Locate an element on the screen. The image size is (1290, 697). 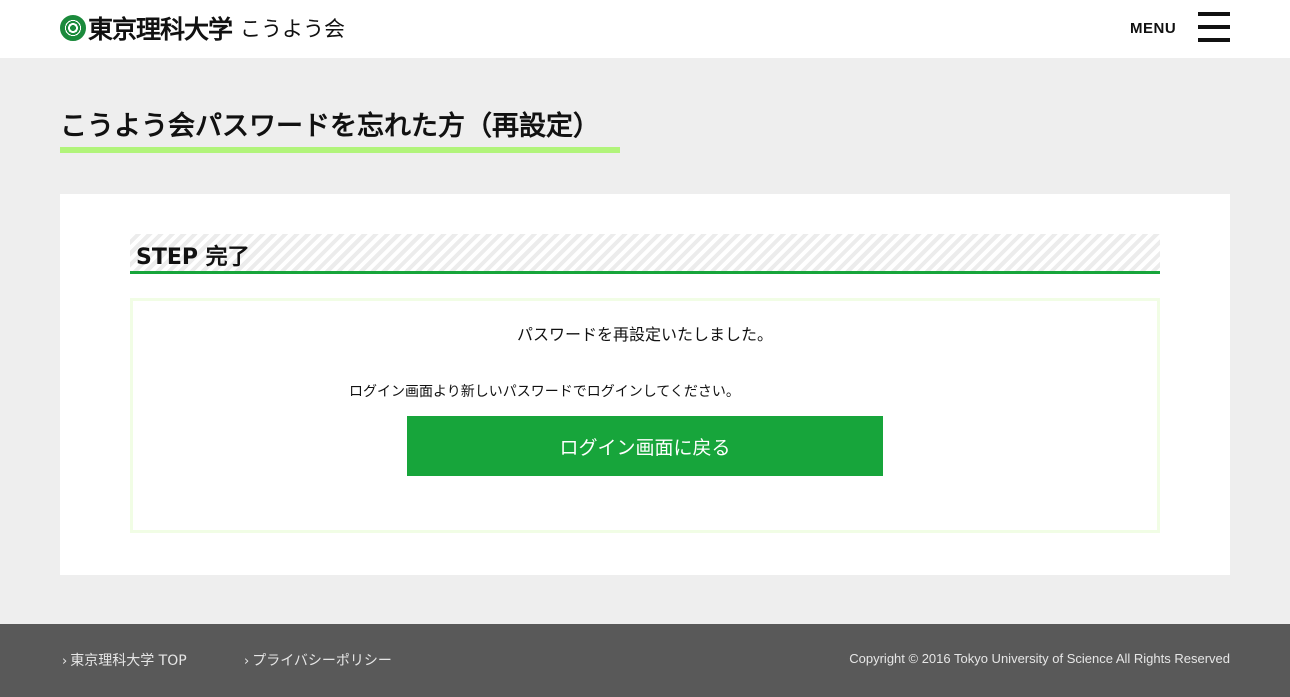
login-instruction: ログイン画面より新しいパスワードでログインしてください。 is located at coordinates (544, 392).